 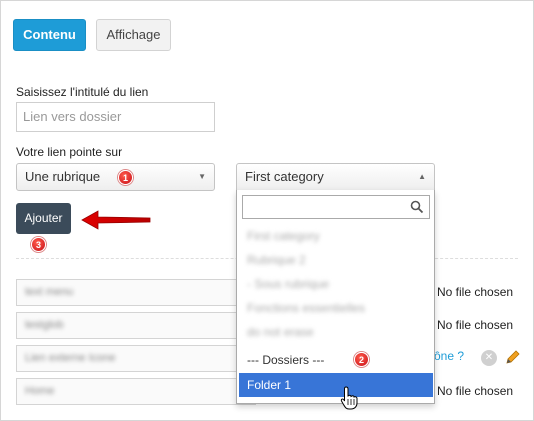 What do you see at coordinates (422, 176) in the screenshot?
I see `caret-up-icon: ▲` at bounding box center [422, 176].